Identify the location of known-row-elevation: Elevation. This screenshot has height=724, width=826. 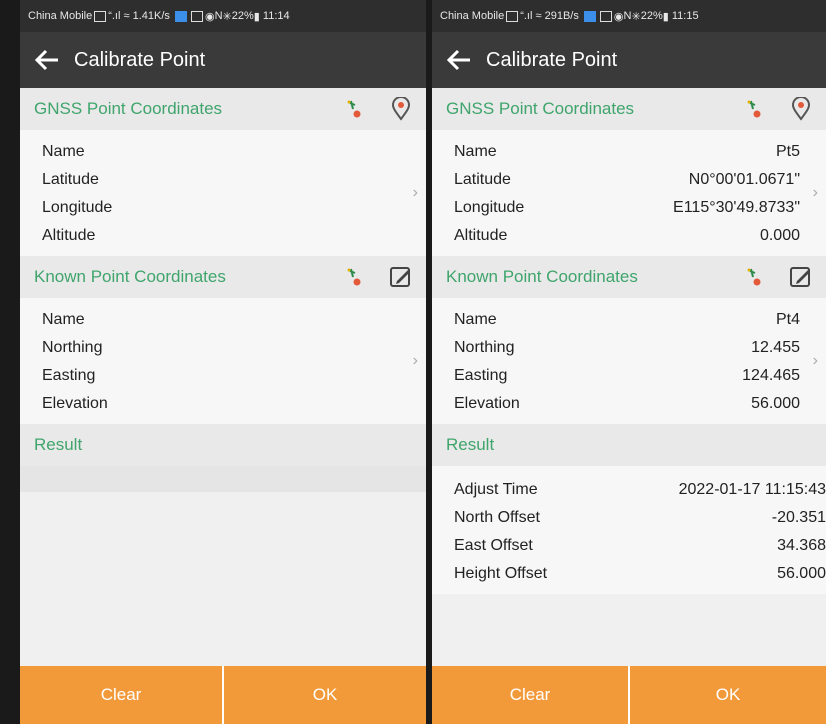
(75, 403).